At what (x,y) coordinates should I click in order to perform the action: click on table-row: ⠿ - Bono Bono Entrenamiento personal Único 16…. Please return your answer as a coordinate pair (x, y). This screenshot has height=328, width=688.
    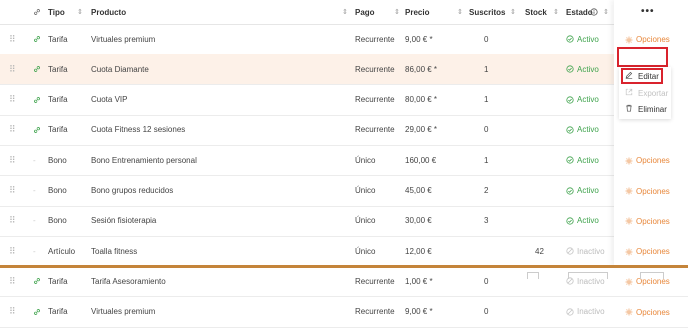
    Looking at the image, I should click on (344, 161).